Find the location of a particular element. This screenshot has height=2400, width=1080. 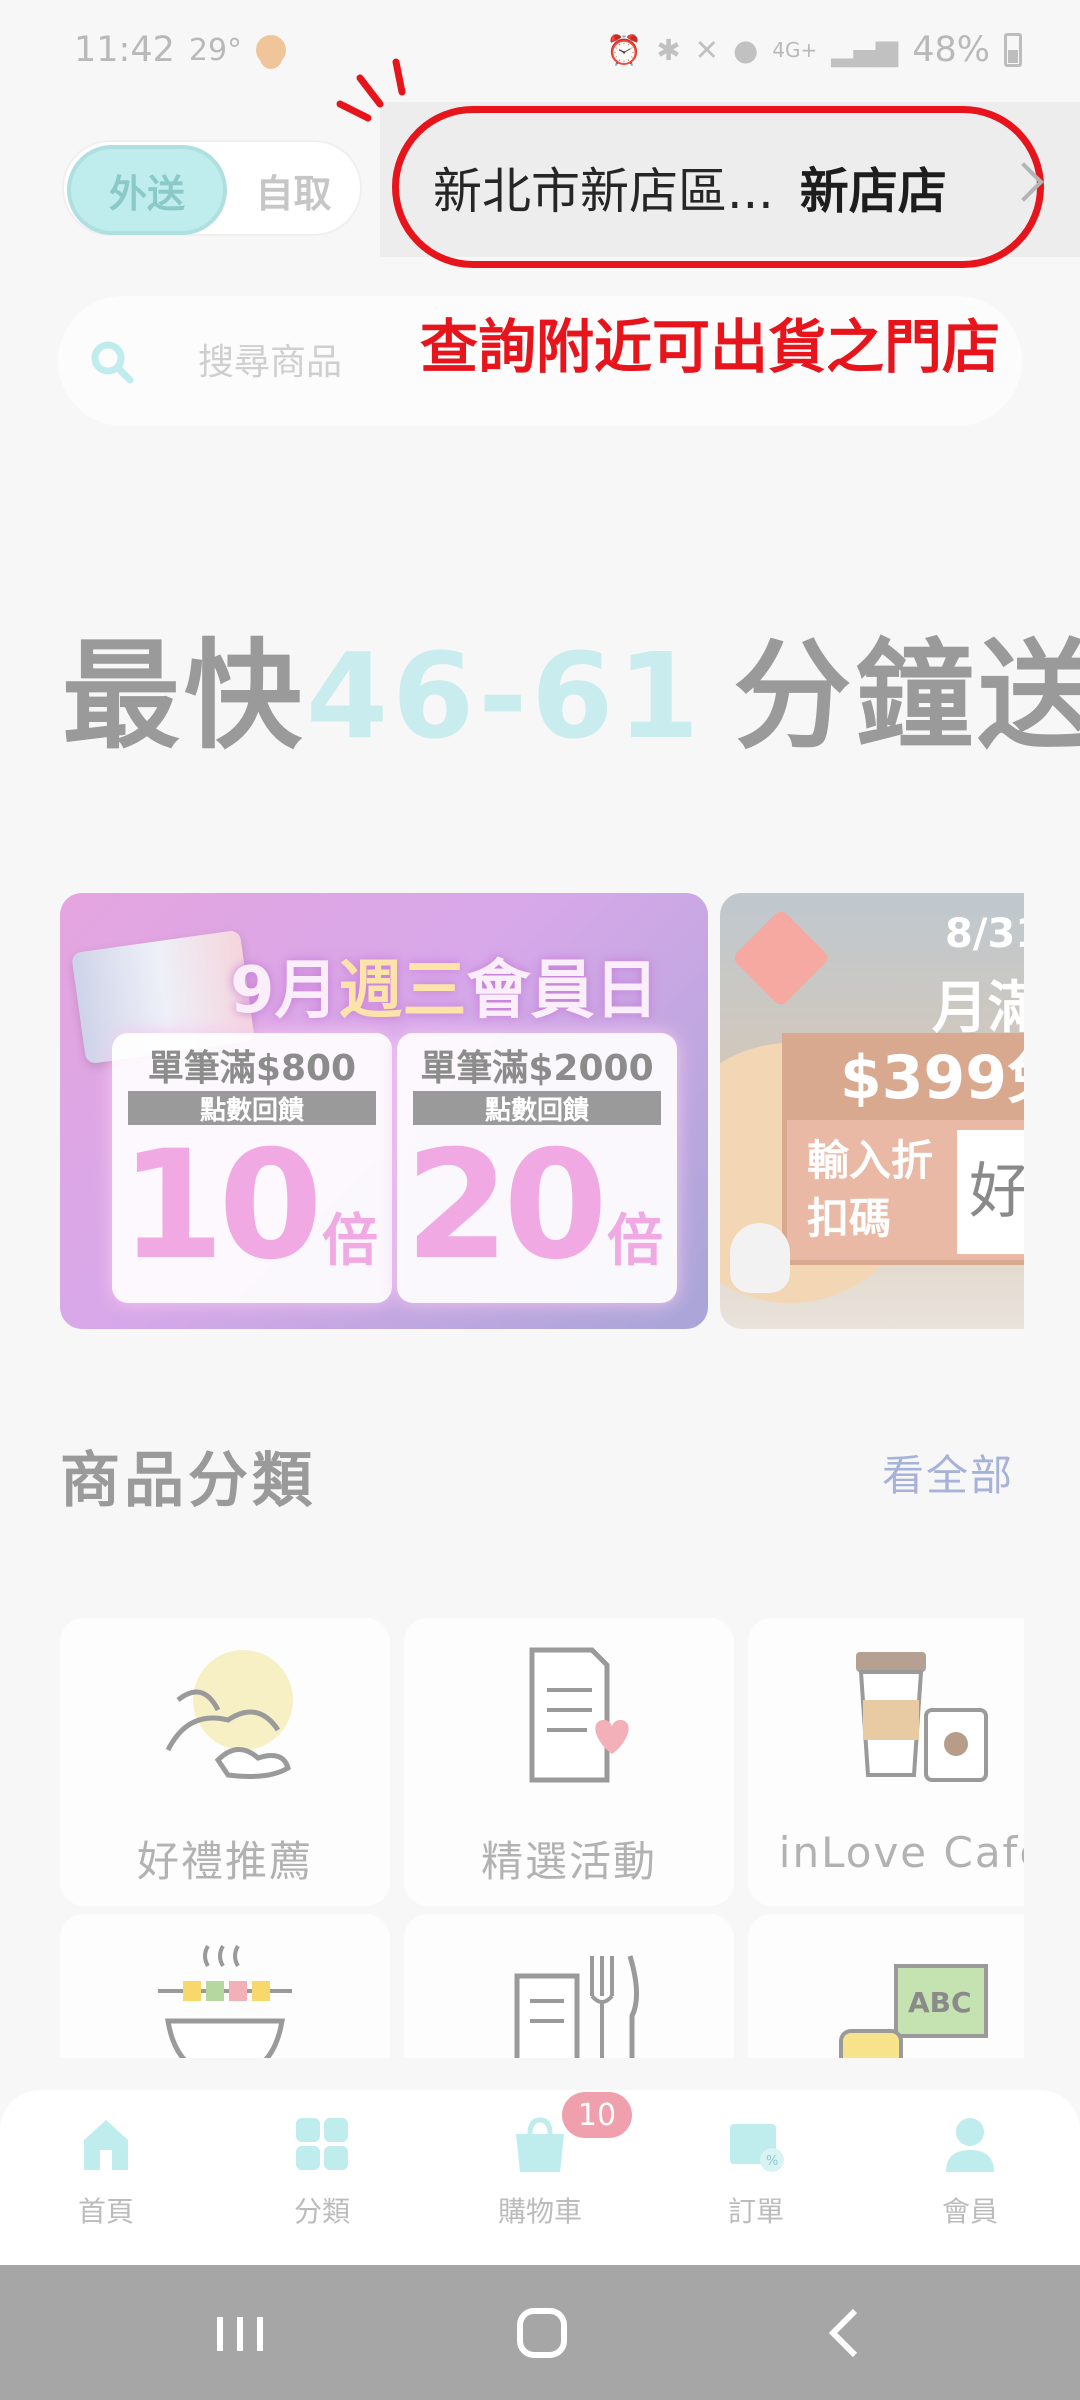

back-icon is located at coordinates (845, 2333).